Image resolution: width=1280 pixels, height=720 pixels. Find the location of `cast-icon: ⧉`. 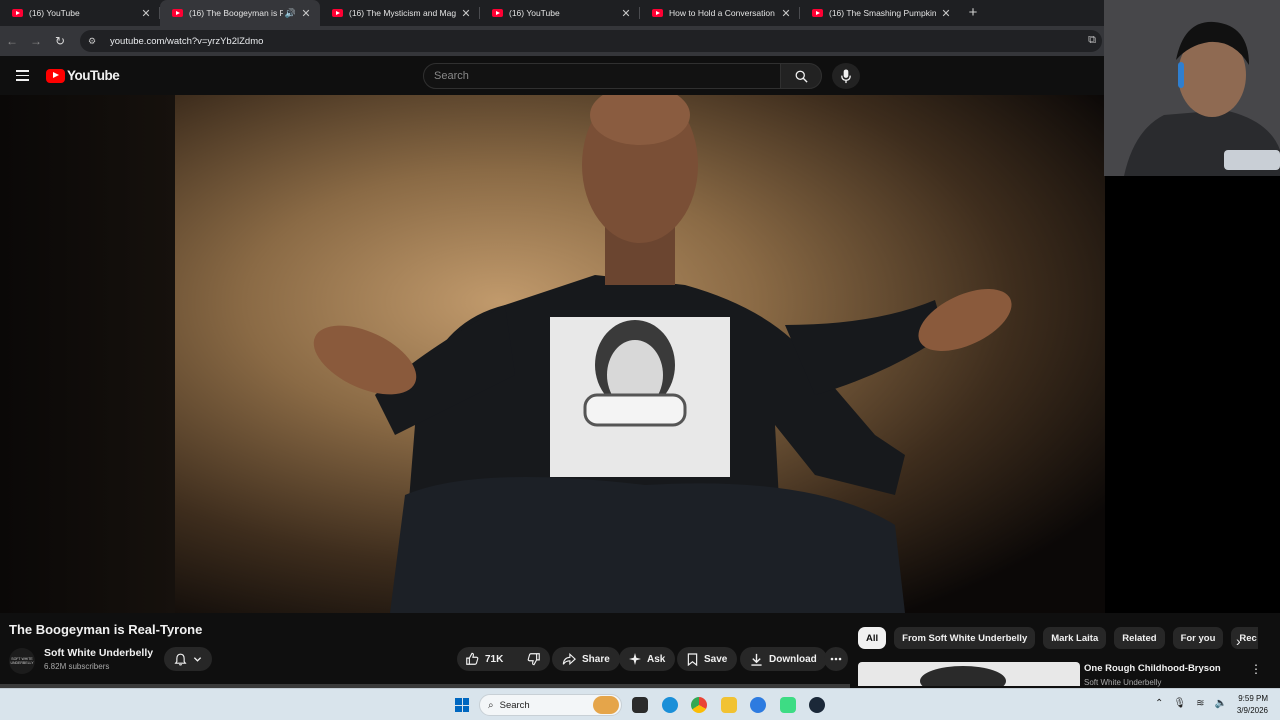

cast-icon: ⧉ is located at coordinates (1092, 40).